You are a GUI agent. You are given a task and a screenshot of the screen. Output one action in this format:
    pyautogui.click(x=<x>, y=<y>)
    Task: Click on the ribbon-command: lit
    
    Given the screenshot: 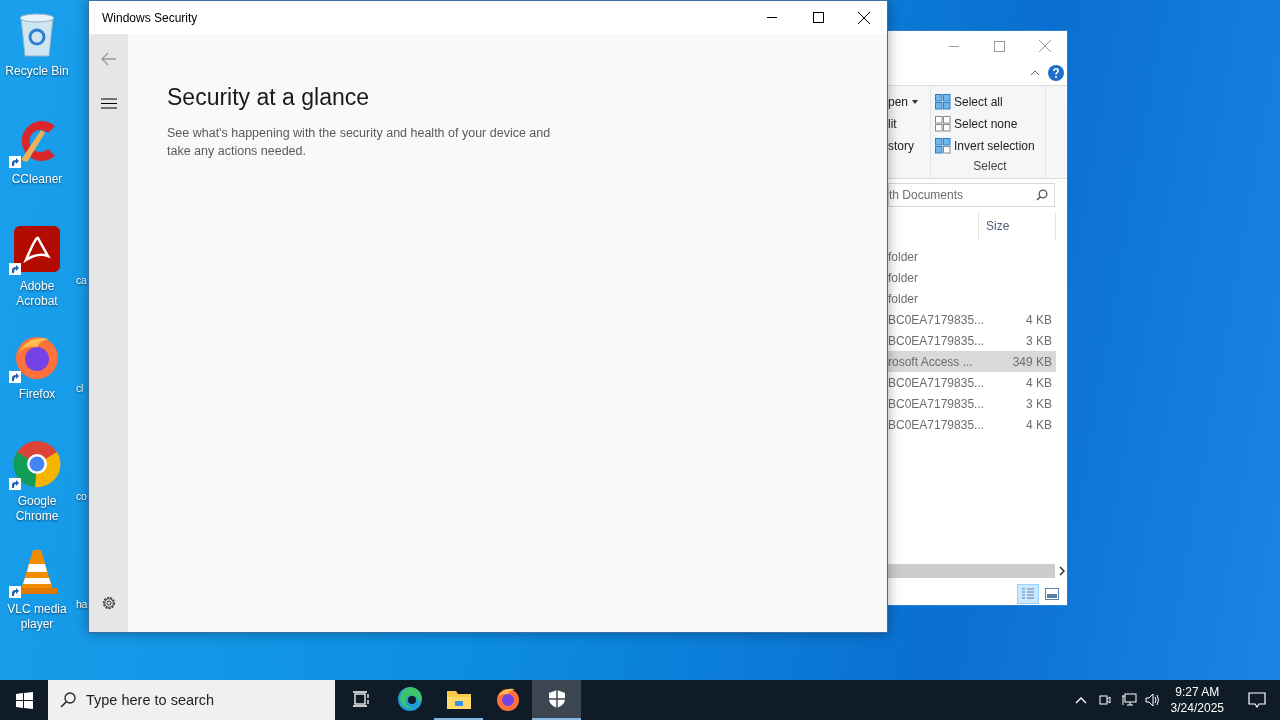 What is the action you would take?
    pyautogui.click(x=909, y=124)
    